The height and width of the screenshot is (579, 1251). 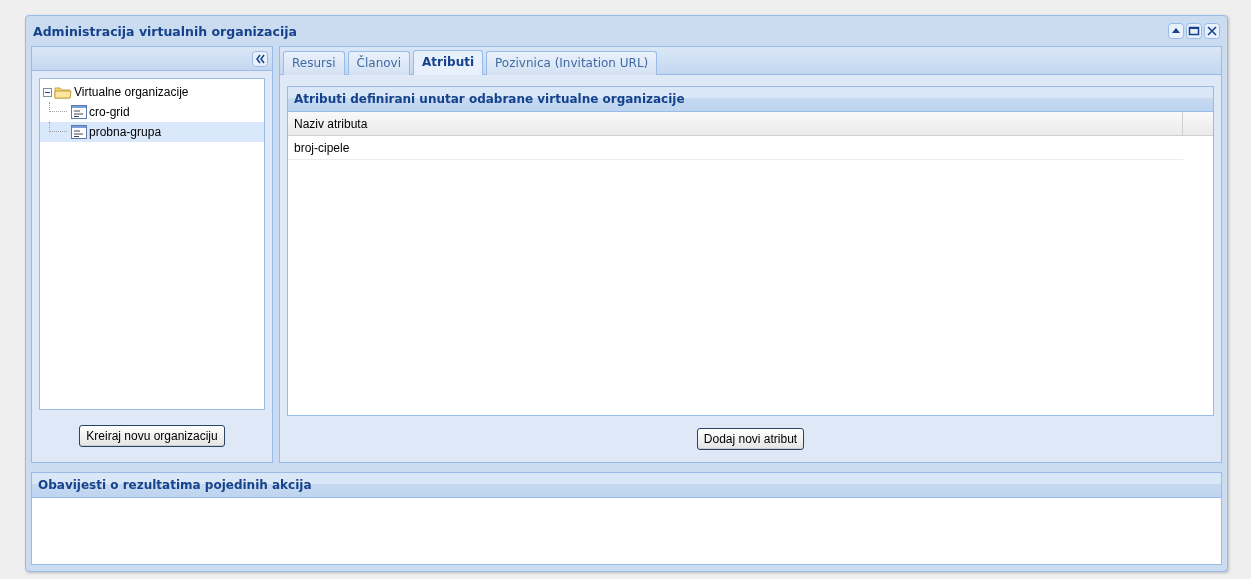 What do you see at coordinates (165, 31) in the screenshot?
I see `window-title: Administracija virtualnih organizacija` at bounding box center [165, 31].